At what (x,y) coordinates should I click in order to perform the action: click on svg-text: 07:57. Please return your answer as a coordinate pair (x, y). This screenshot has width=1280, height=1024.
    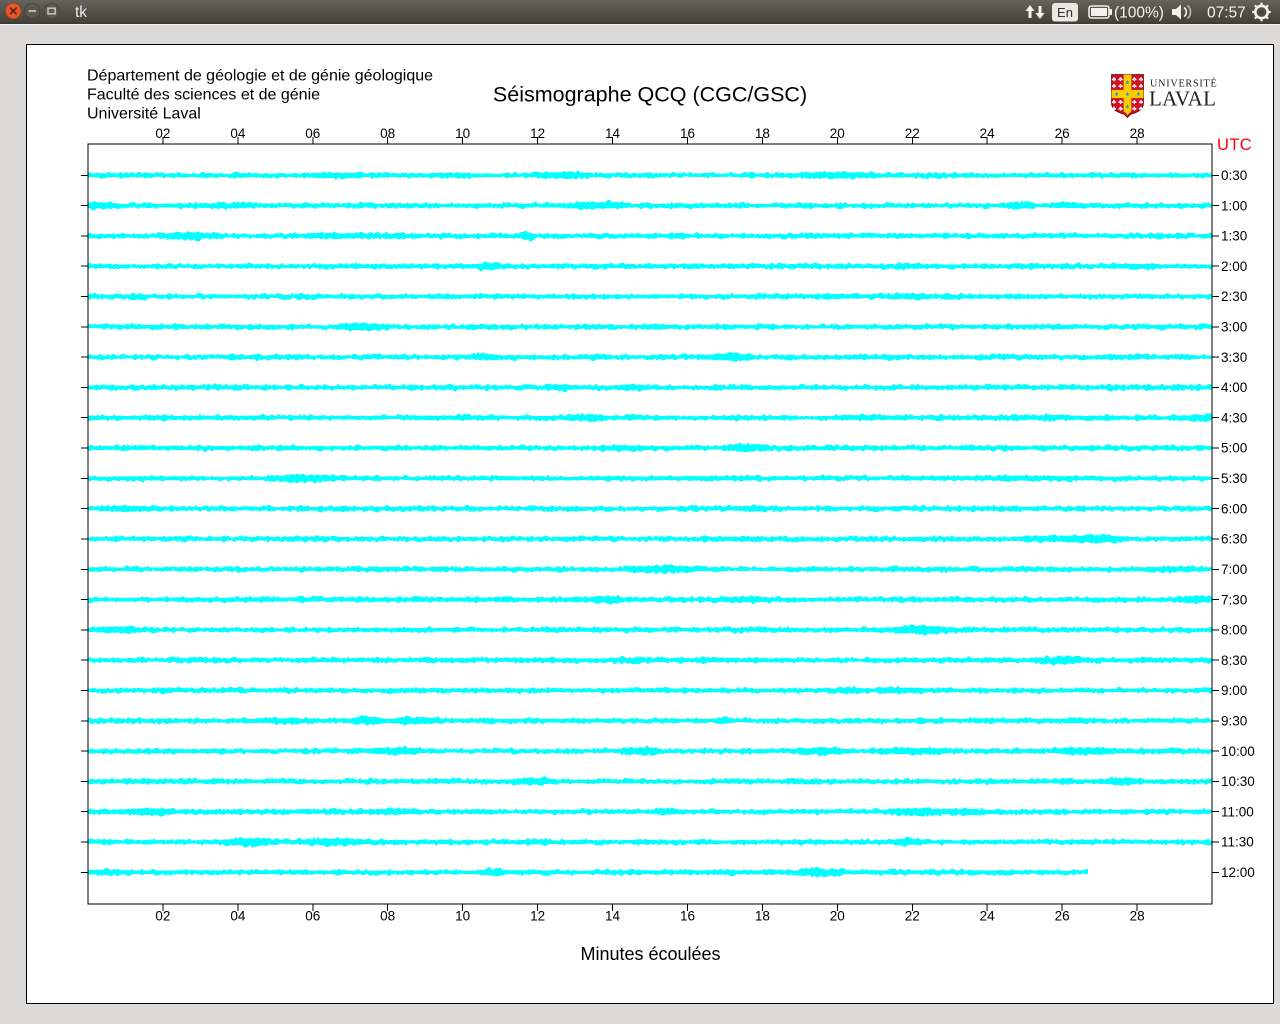
    Looking at the image, I should click on (1226, 13).